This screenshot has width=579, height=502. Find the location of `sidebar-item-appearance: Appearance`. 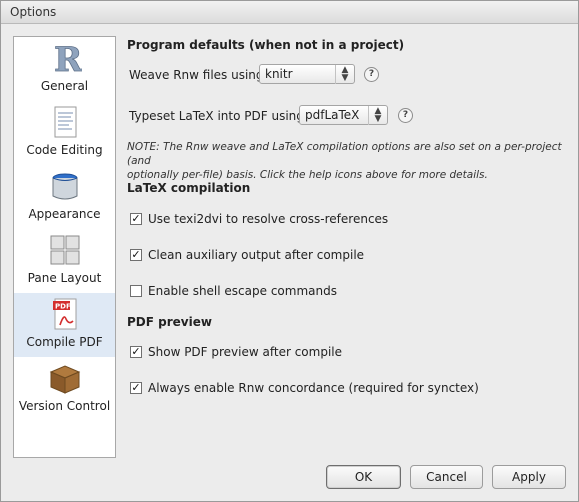

sidebar-item-appearance: Appearance is located at coordinates (64, 197).